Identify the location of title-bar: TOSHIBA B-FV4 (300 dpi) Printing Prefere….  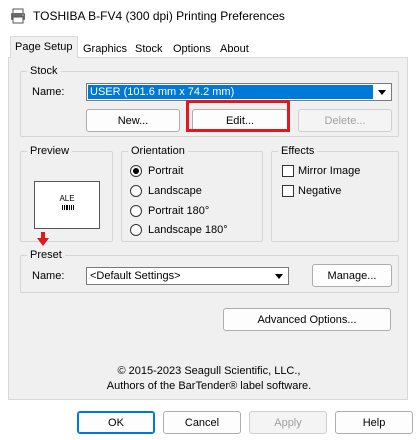
(210, 16).